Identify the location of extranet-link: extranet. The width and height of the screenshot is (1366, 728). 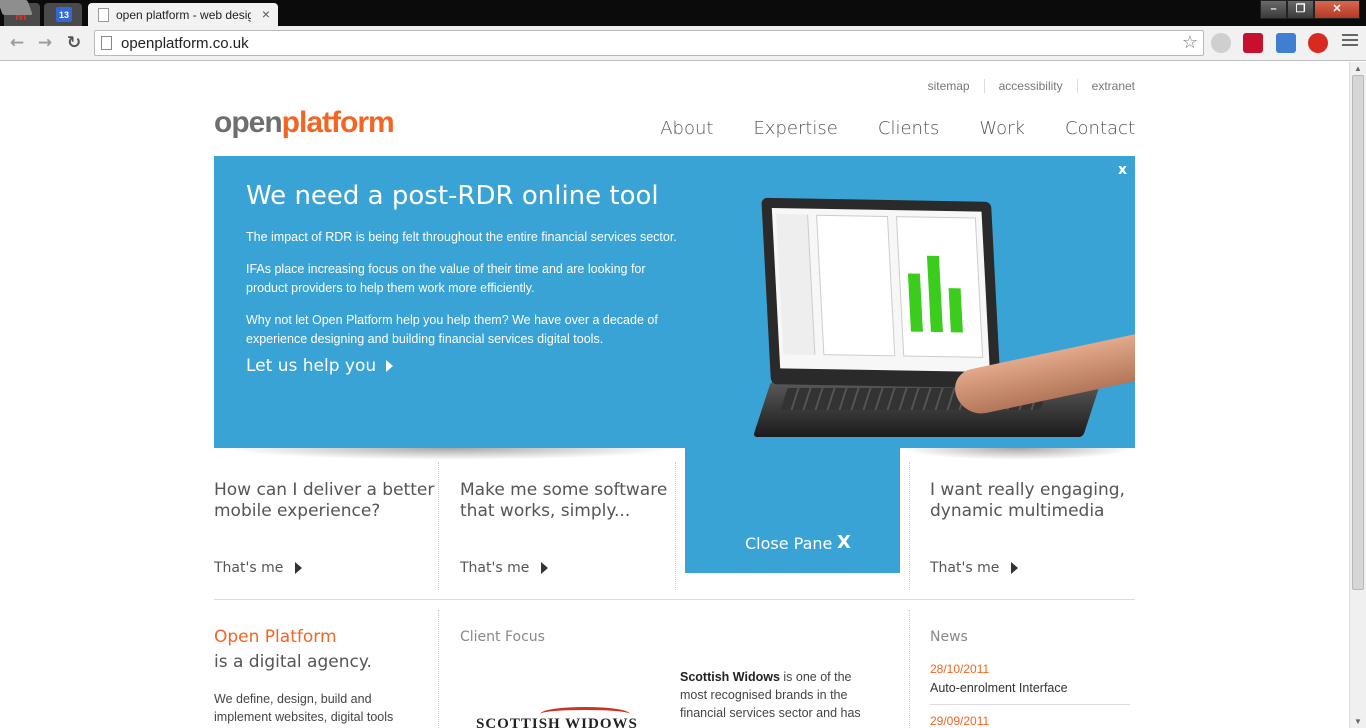
(1105, 86).